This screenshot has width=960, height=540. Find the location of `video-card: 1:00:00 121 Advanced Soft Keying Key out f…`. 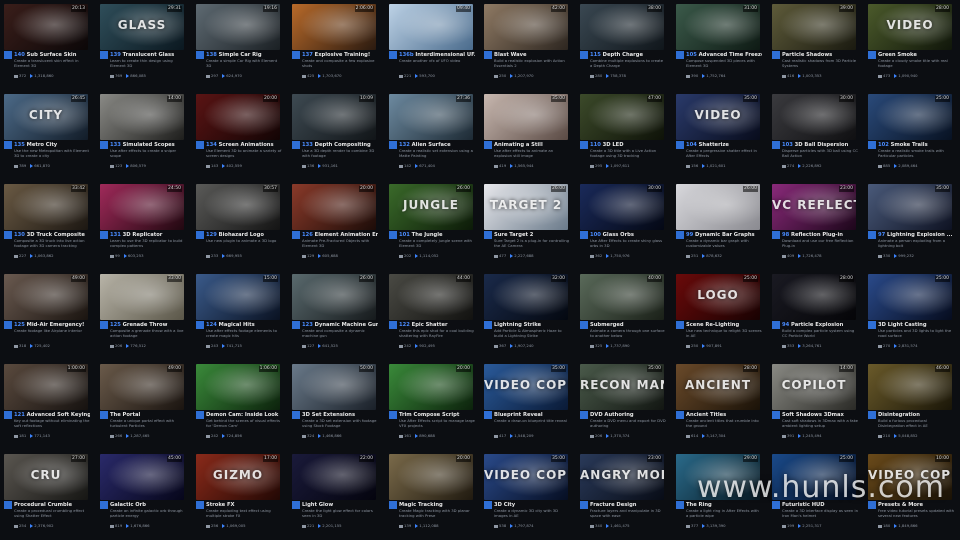

video-card: 1:00:00 121 Advanced Soft Keying Key out f… is located at coordinates (46, 404).